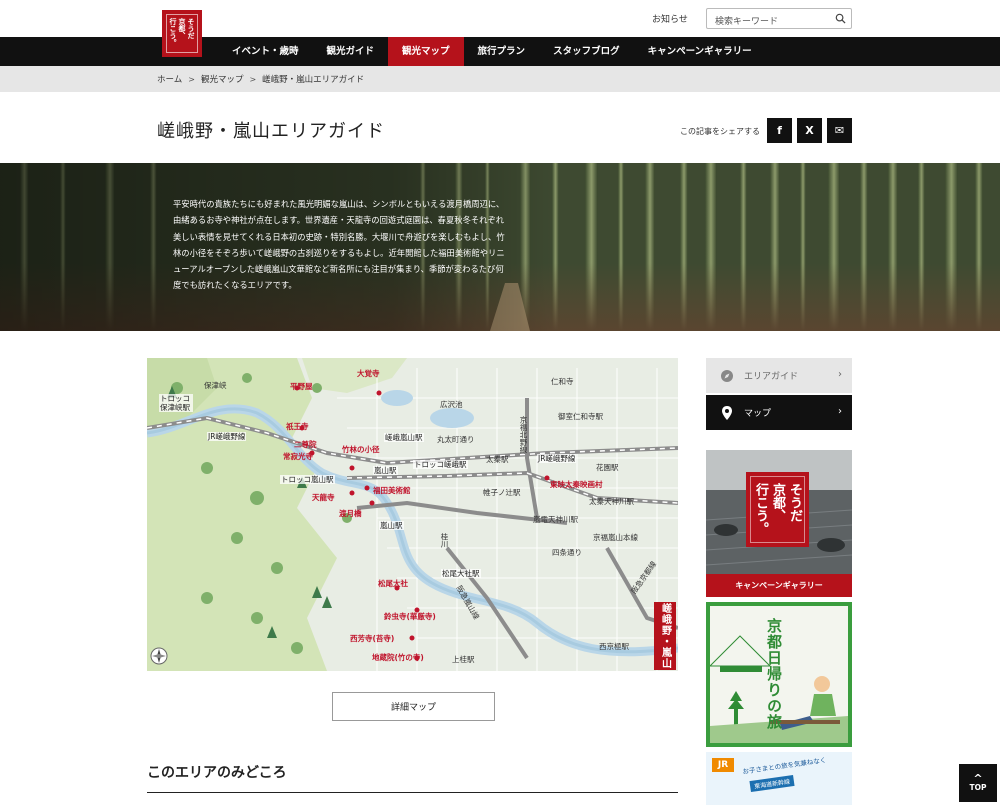  What do you see at coordinates (586, 51) in the screenshot?
I see `nav-item-blog: スタッフブログ` at bounding box center [586, 51].